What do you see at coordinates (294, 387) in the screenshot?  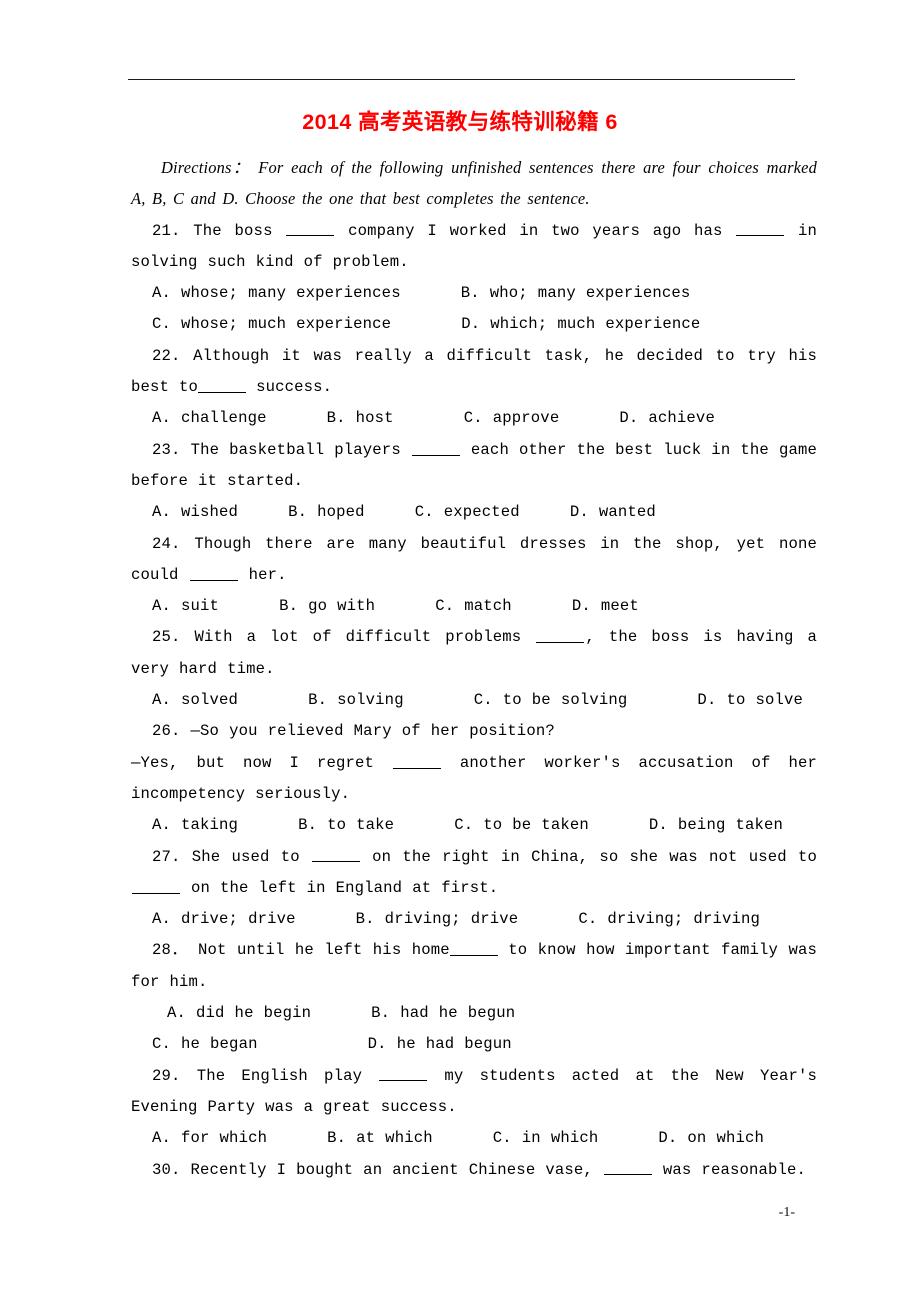 I see `question-22-text-c: success.` at bounding box center [294, 387].